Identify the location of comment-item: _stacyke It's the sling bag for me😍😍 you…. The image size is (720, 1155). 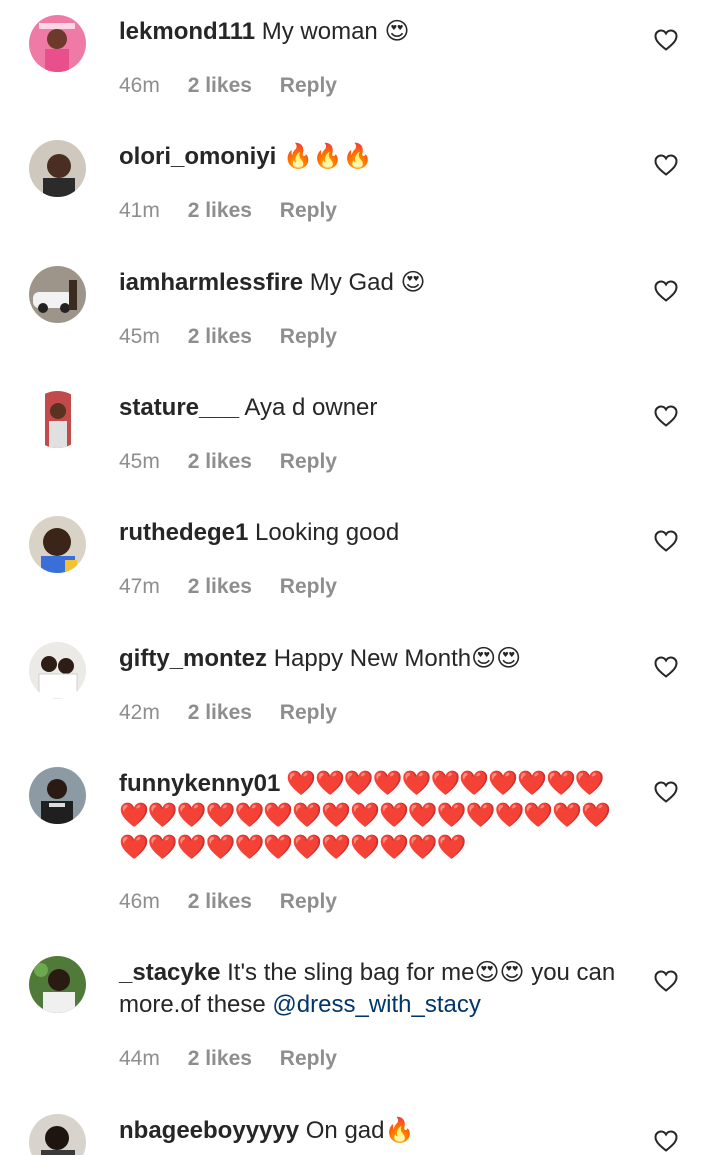
(360, 1021).